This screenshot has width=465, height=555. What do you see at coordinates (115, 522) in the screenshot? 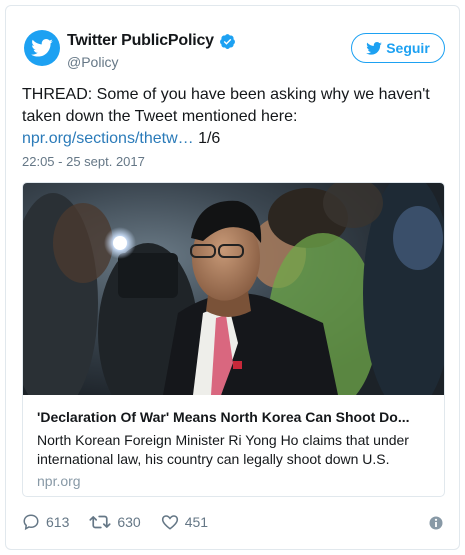
I see `retweet-action: 630` at bounding box center [115, 522].